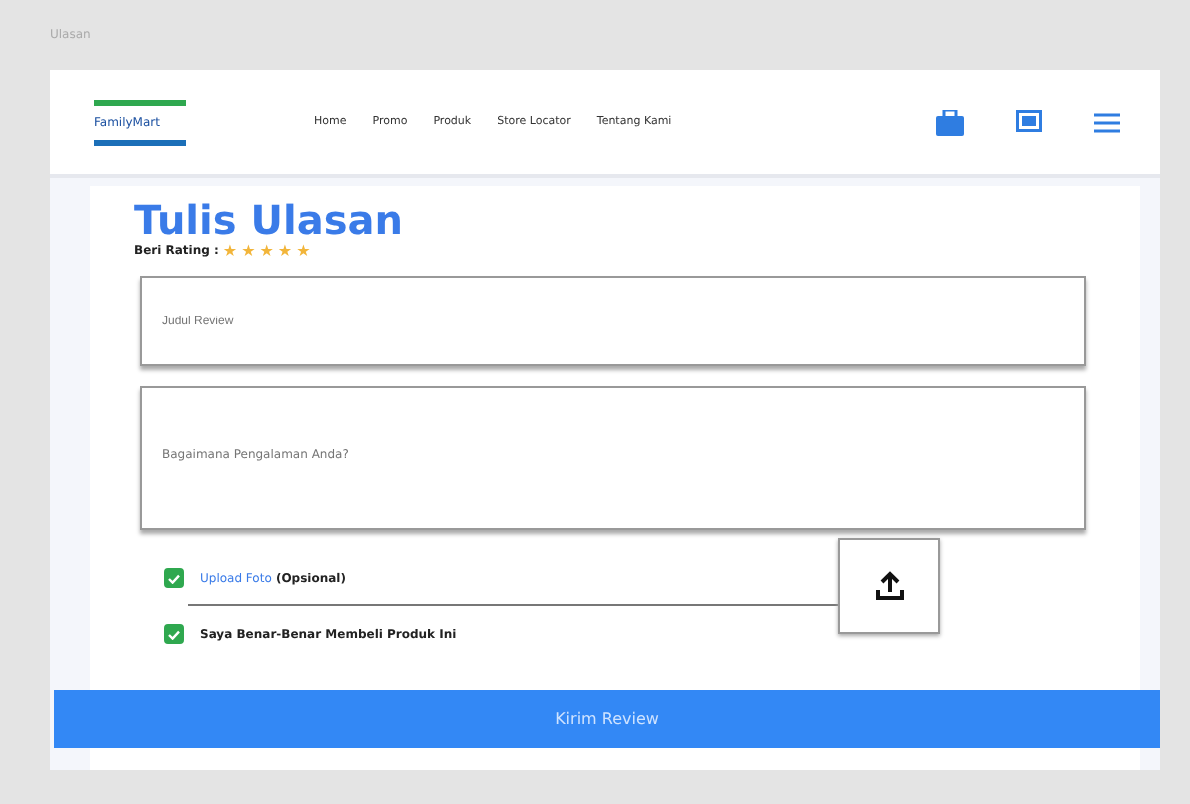 This screenshot has height=804, width=1190. What do you see at coordinates (950, 122) in the screenshot?
I see `bag-icon` at bounding box center [950, 122].